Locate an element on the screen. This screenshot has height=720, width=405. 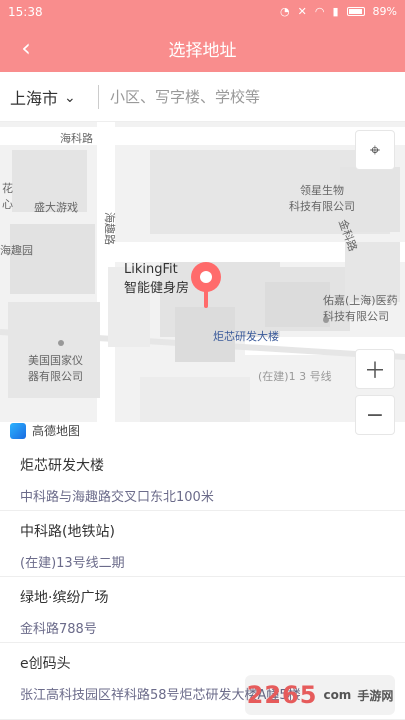
divider is located at coordinates (98, 97).